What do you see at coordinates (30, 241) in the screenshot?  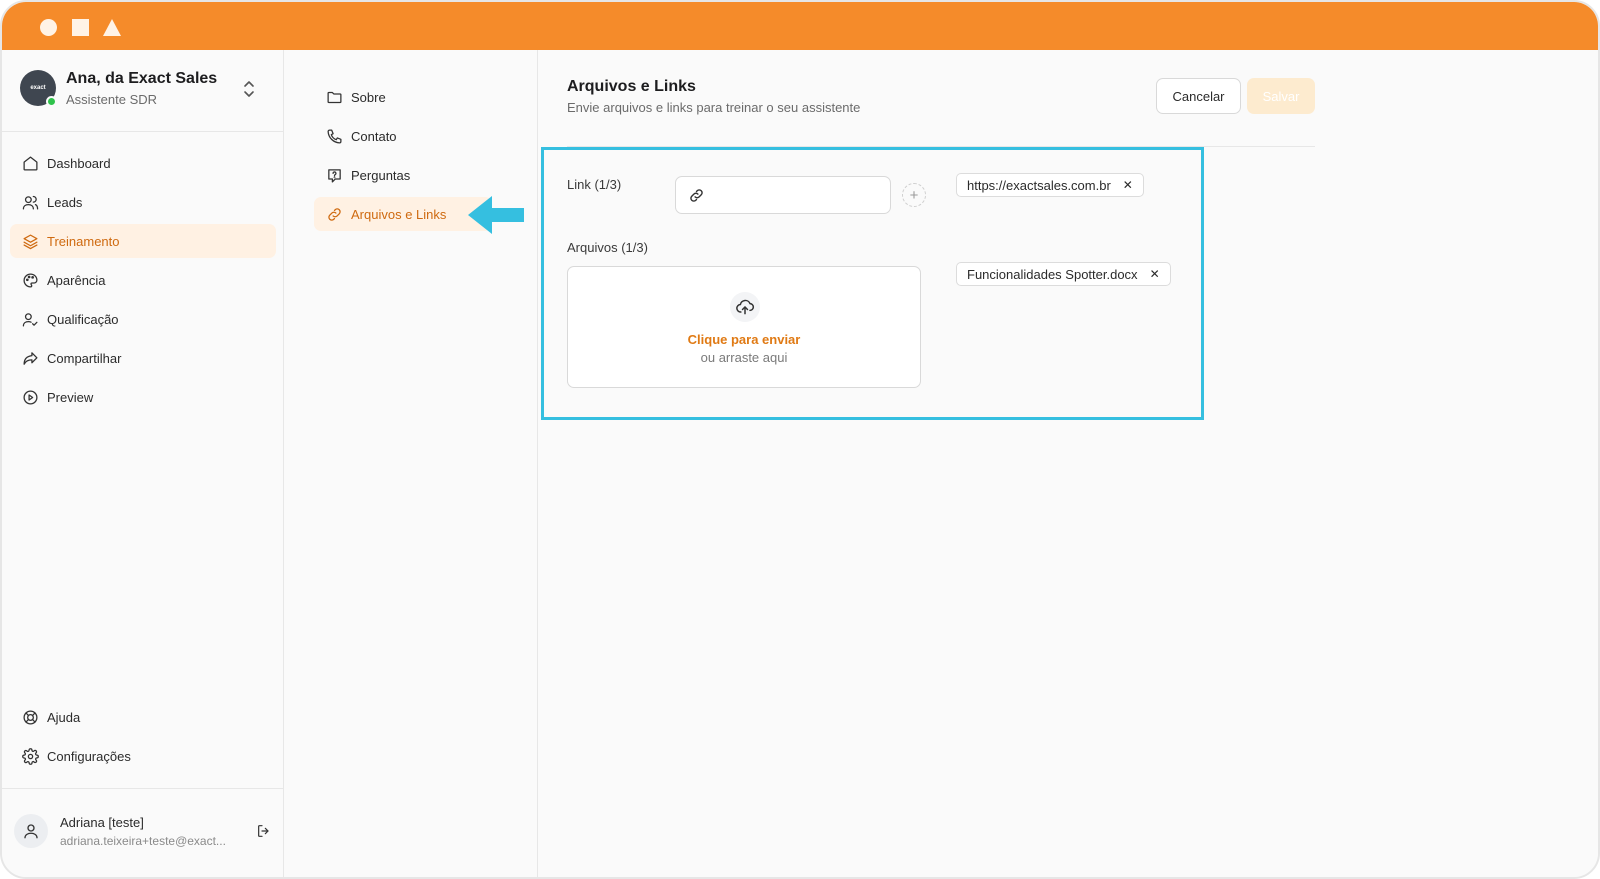 I see `layers-icon` at bounding box center [30, 241].